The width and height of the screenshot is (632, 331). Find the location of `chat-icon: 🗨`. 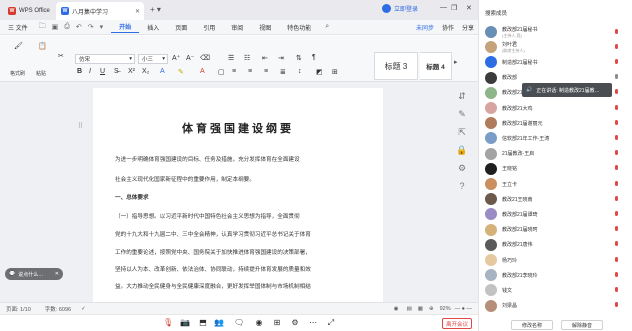

chat-icon: 🗨 is located at coordinates (239, 323).